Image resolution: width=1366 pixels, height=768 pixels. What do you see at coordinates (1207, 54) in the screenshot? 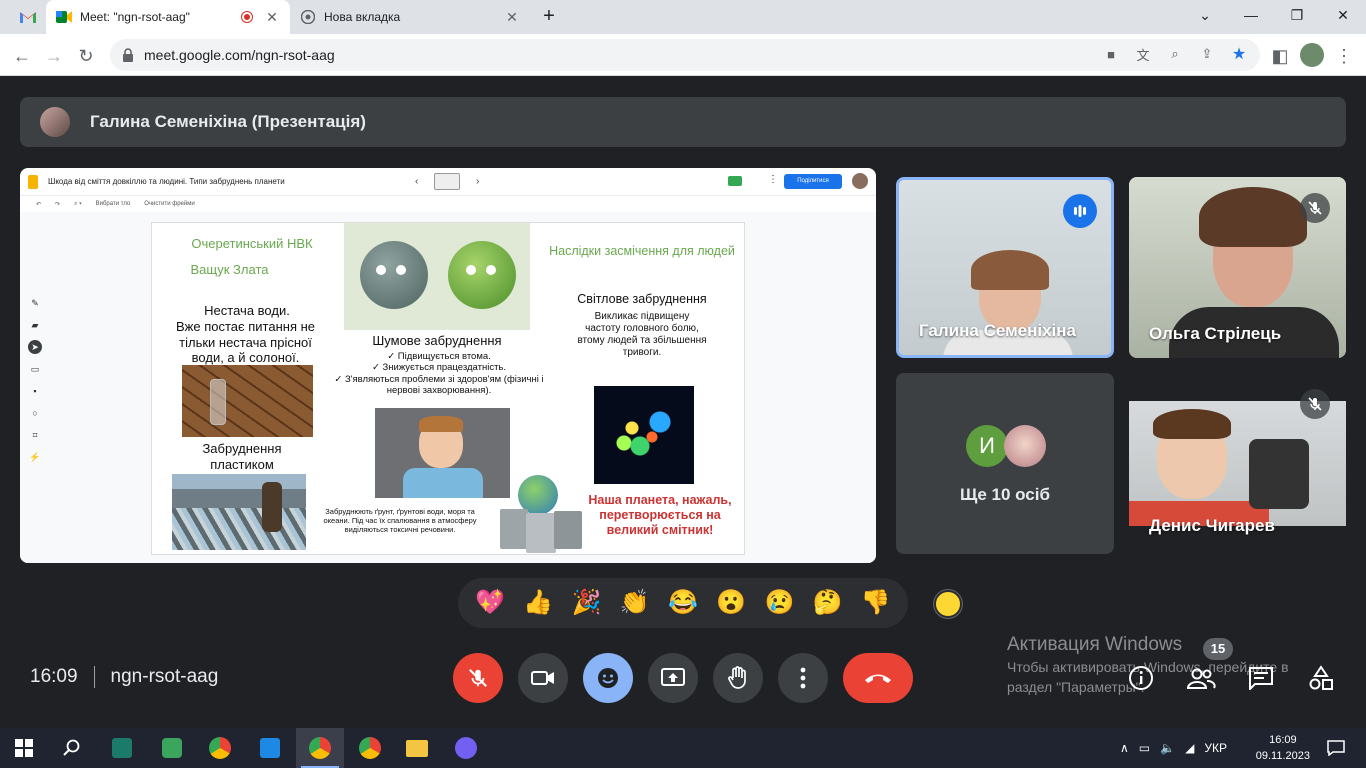
I see `share-icon: ⇪` at bounding box center [1207, 54].